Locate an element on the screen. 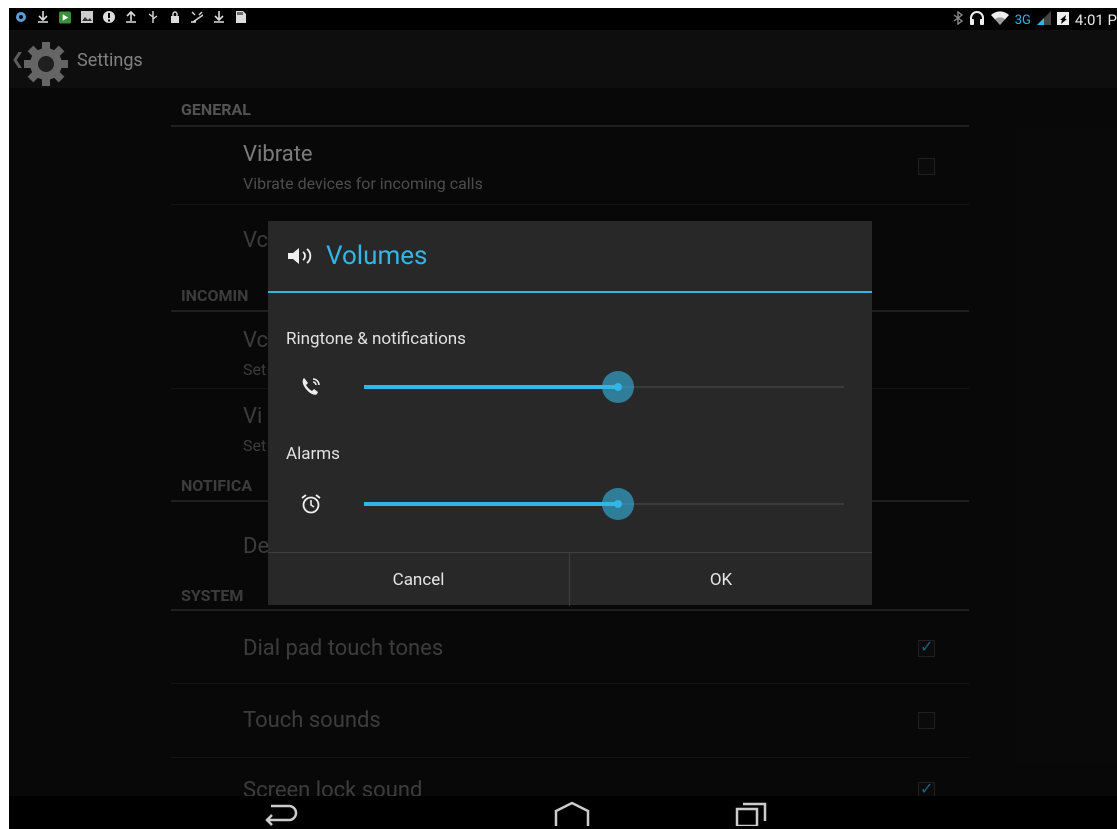  ringtone-volume-slider is located at coordinates (604, 387).